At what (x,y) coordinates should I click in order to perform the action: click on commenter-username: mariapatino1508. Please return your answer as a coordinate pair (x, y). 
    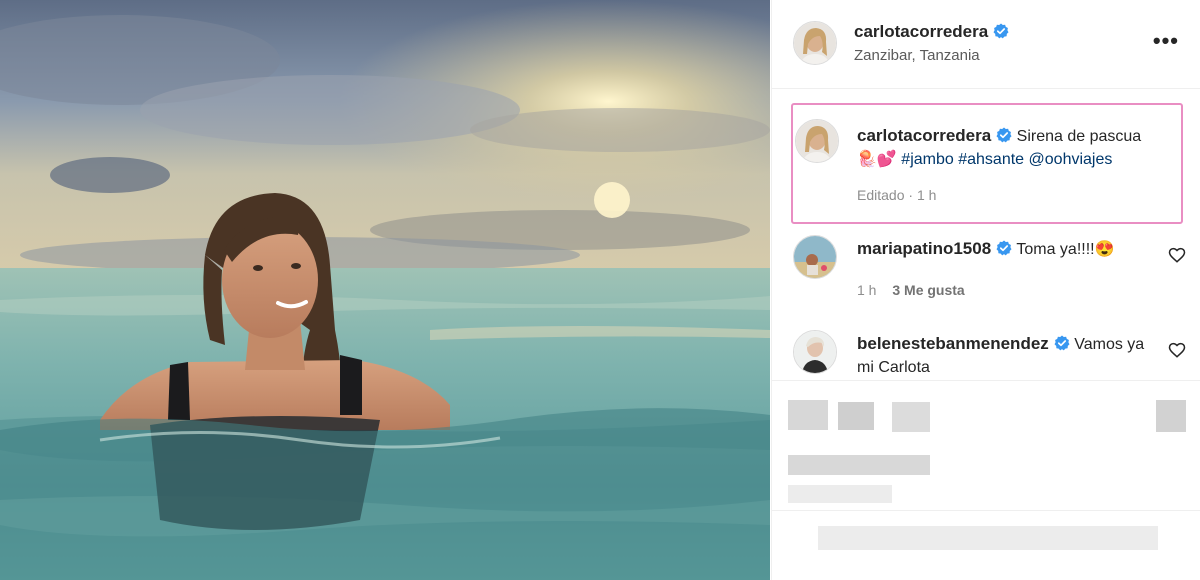
    Looking at the image, I should click on (924, 248).